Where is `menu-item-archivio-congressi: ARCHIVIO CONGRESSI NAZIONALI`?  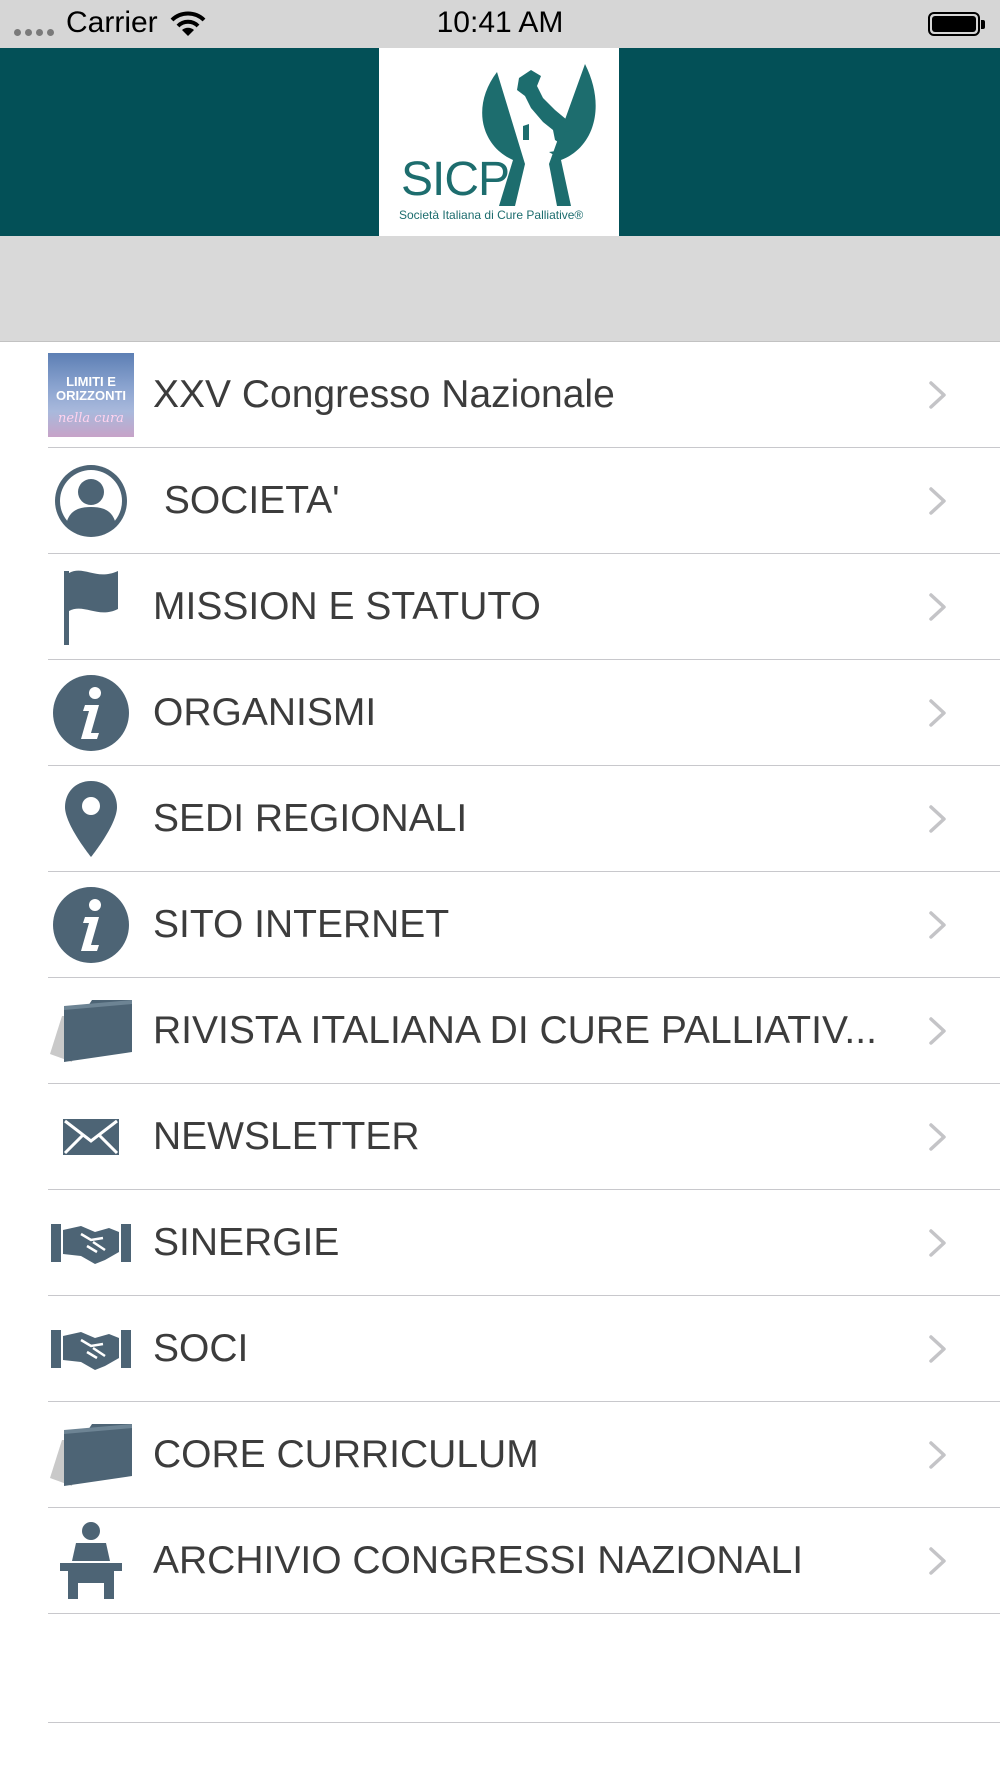
menu-item-archivio-congressi: ARCHIVIO CONGRESSI NAZIONALI is located at coordinates (500, 1561).